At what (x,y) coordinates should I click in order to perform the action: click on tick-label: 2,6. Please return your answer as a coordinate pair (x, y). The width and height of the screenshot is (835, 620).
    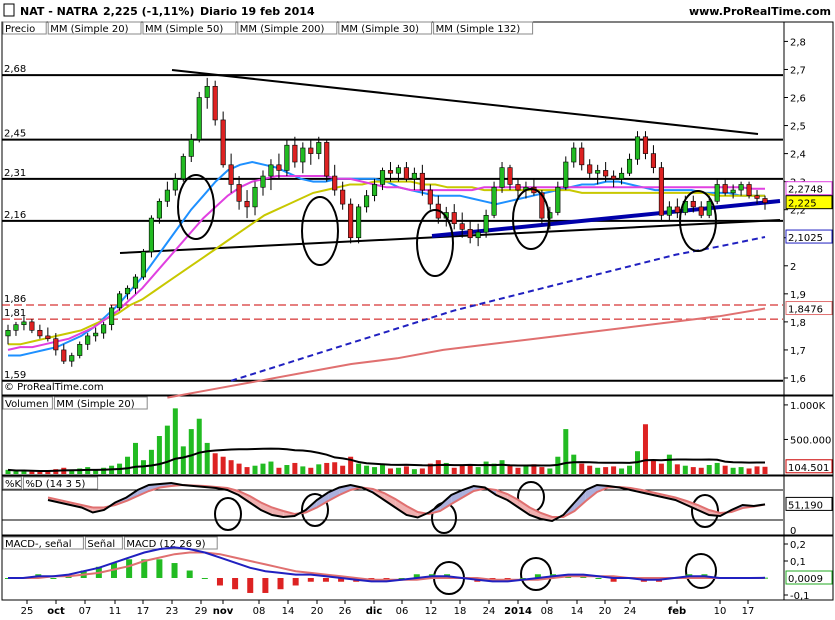
    Looking at the image, I should click on (798, 99).